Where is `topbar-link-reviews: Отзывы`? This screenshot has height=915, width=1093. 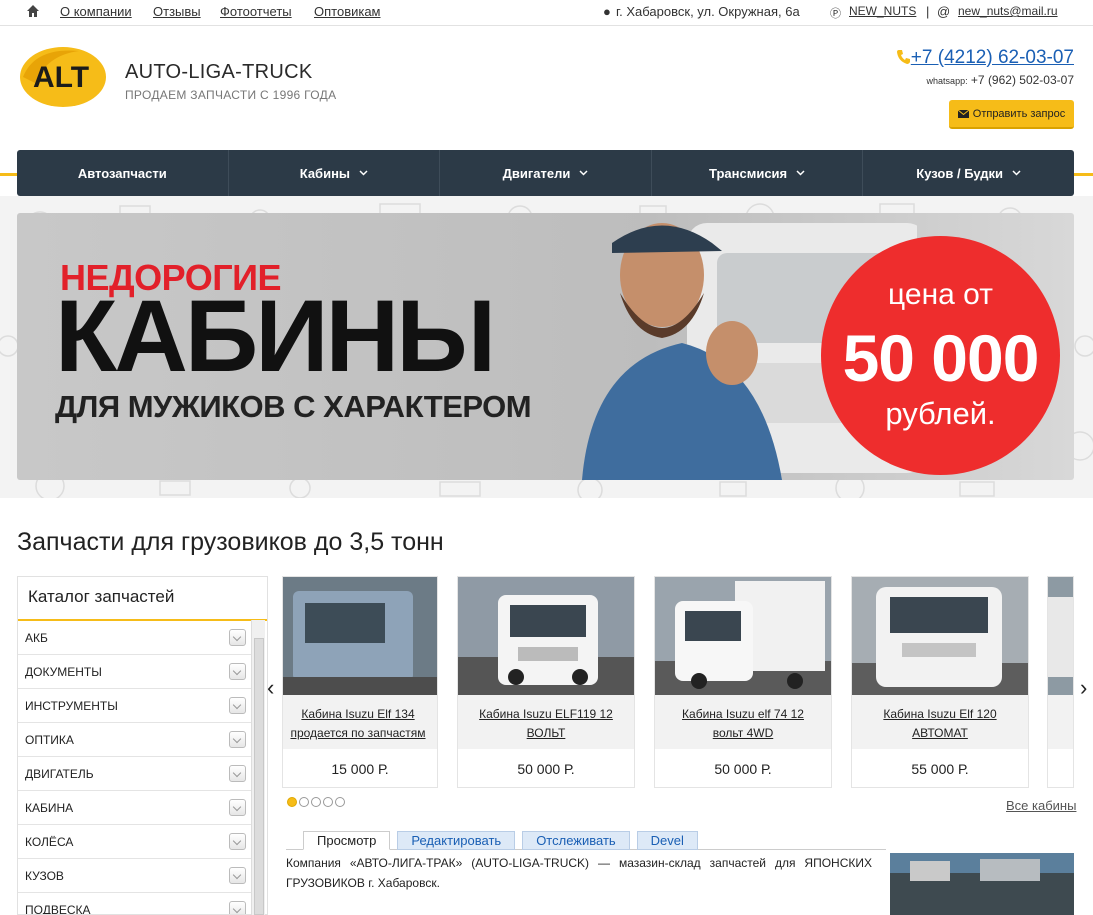
topbar-link-reviews: Отзывы is located at coordinates (177, 11).